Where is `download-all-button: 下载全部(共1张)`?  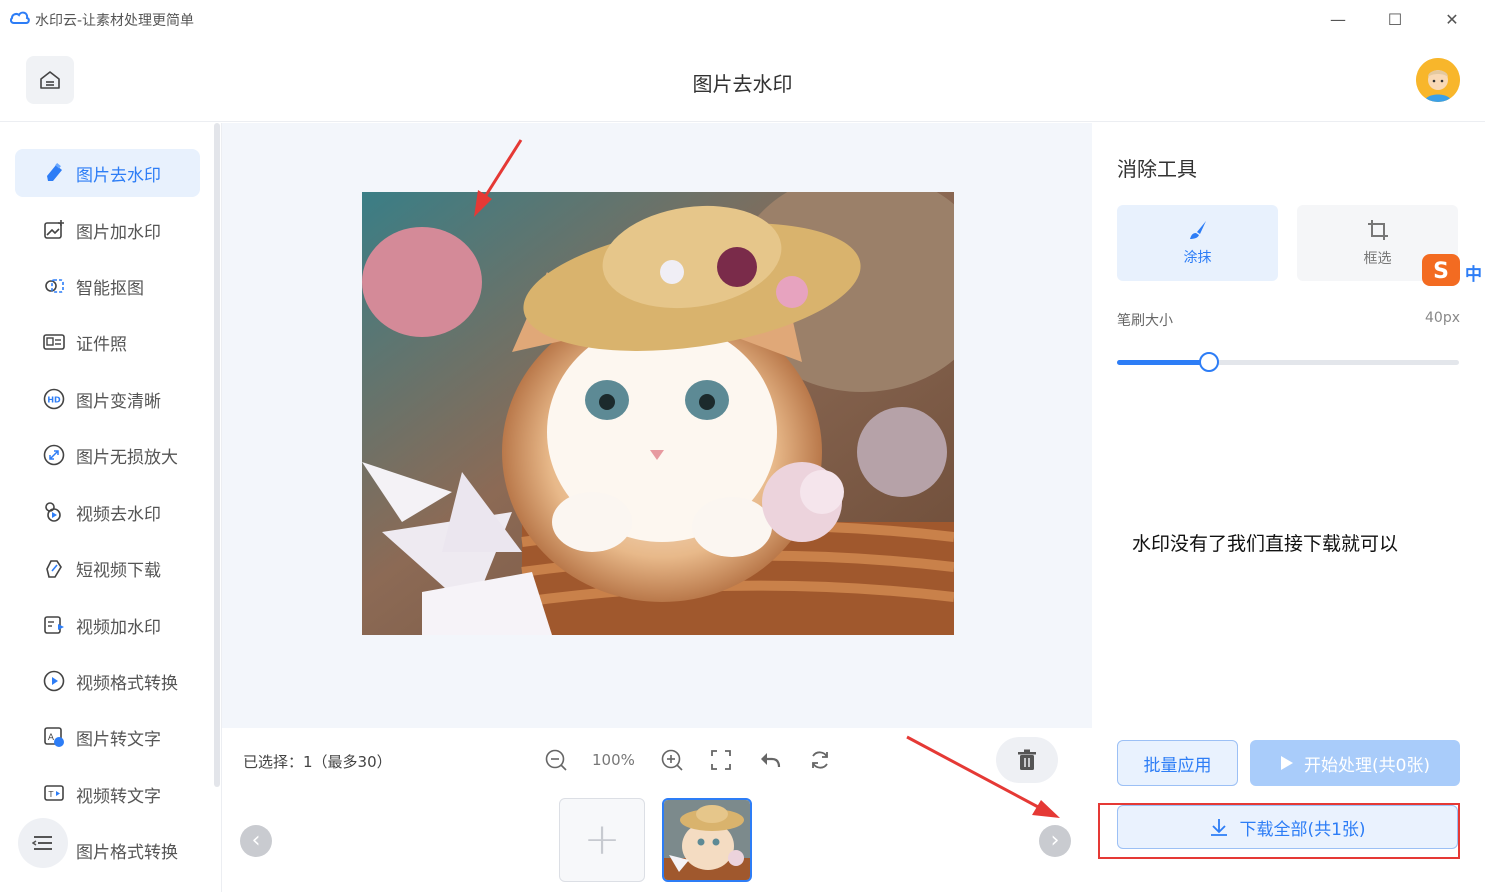 download-all-button: 下载全部(共1张) is located at coordinates (1287, 827).